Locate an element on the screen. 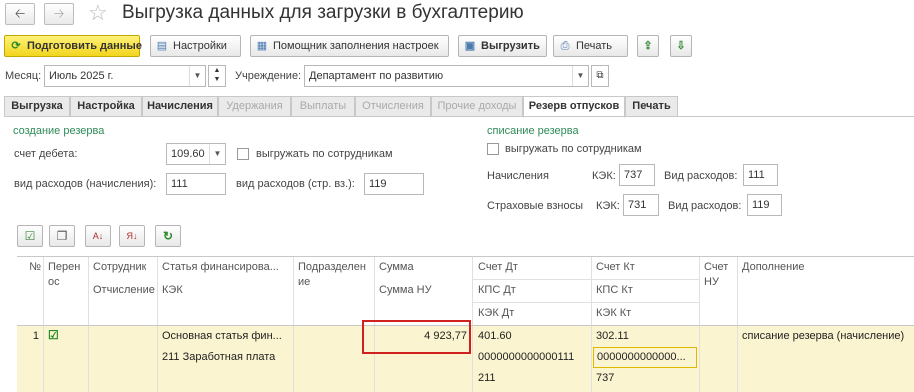  refresh-button: ↻ is located at coordinates (168, 236).